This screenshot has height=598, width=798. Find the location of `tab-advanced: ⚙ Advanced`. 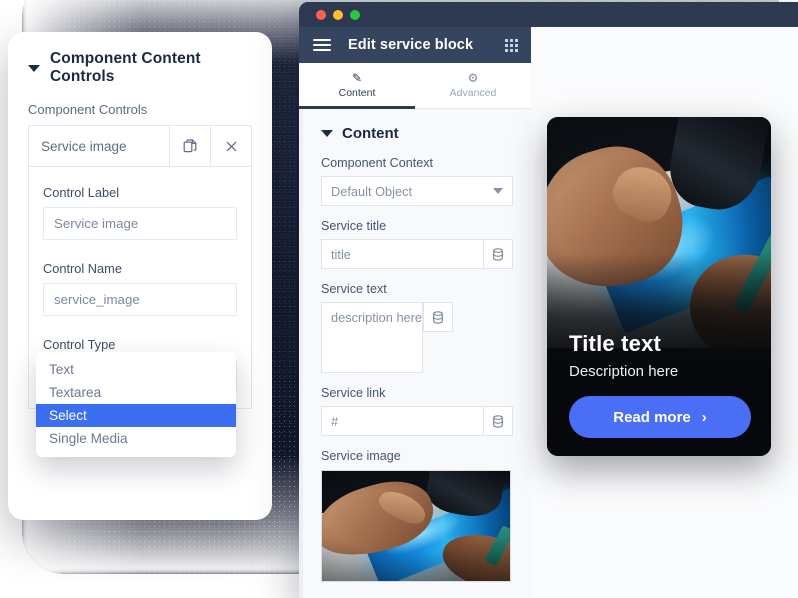

tab-advanced: ⚙ Advanced is located at coordinates (473, 85).